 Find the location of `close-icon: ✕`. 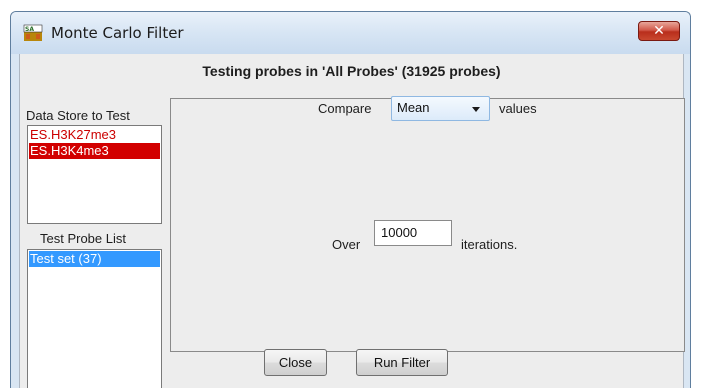

close-icon: ✕ is located at coordinates (659, 31).